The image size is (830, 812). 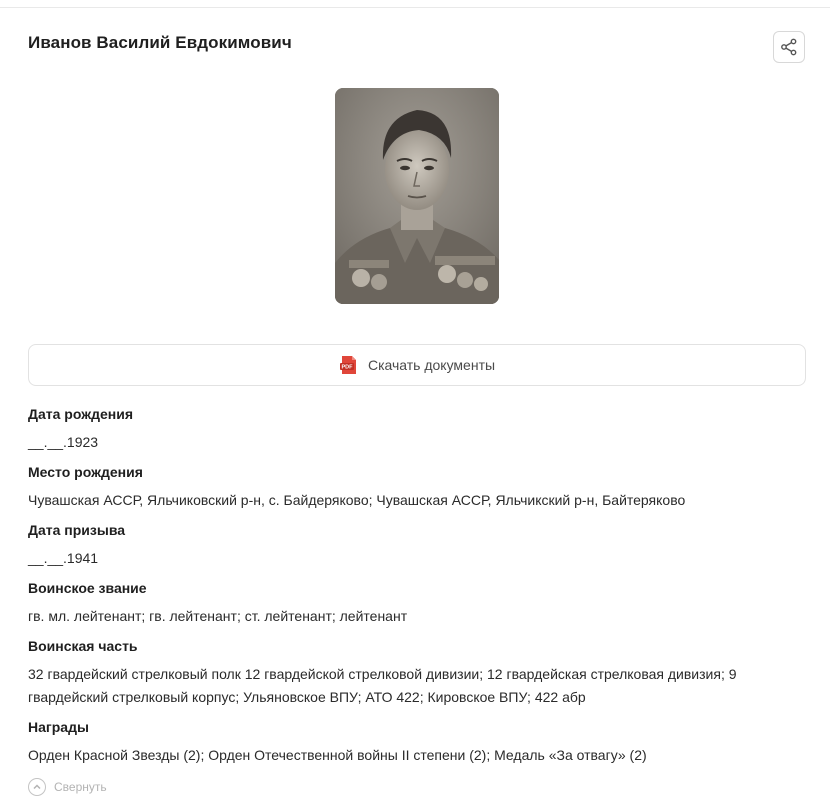 I want to click on download-documents-button: PDF Скачать документы, so click(x=417, y=365).